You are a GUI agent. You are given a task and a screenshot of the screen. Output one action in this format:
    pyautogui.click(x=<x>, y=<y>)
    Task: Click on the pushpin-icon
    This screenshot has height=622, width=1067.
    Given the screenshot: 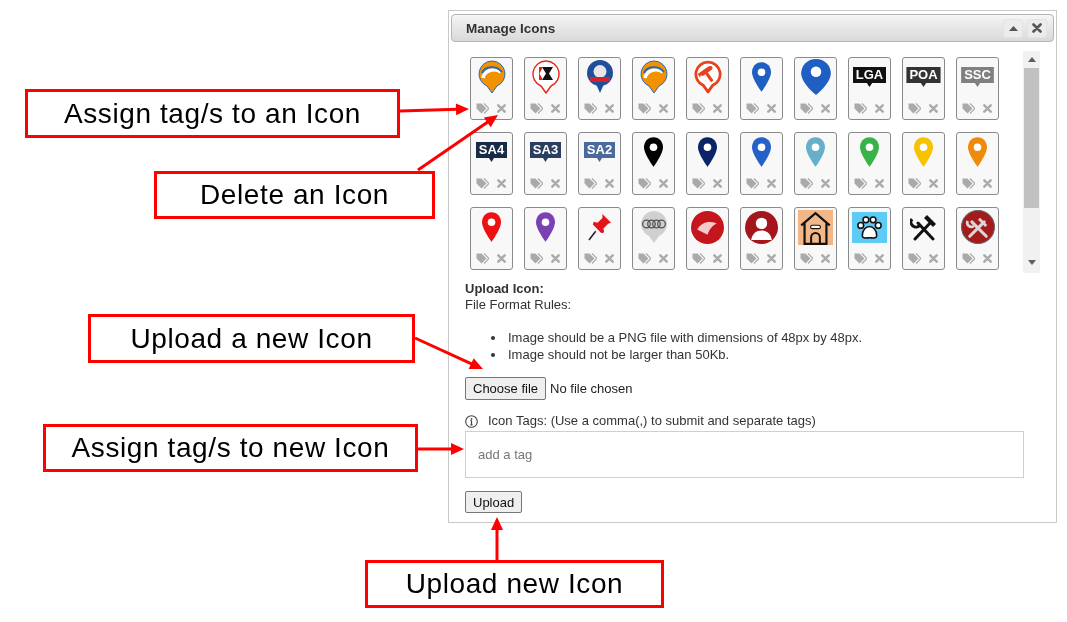 What is the action you would take?
    pyautogui.click(x=599, y=227)
    